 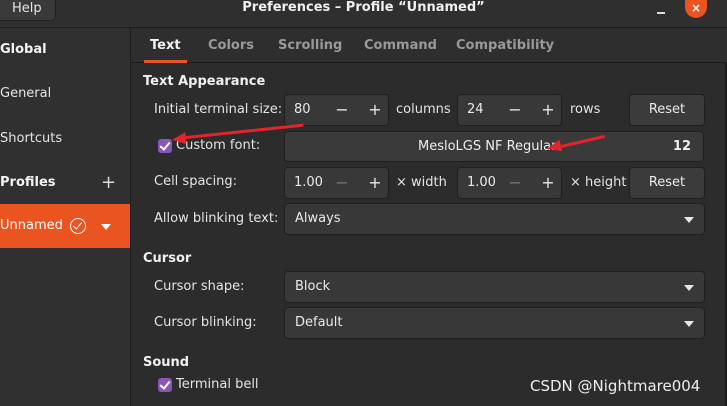 I want to click on profile-name: Unnamed, so click(x=31, y=225).